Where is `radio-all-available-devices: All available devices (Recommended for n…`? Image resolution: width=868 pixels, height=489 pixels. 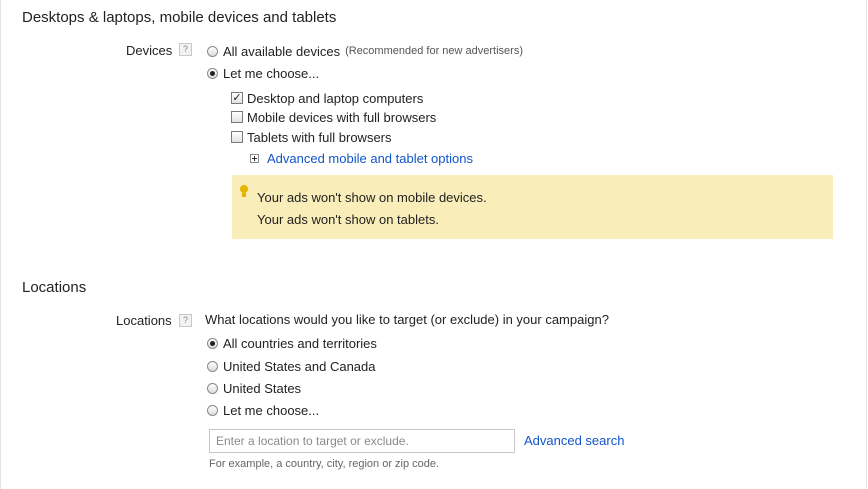 radio-all-available-devices: All available devices (Recommended for n… is located at coordinates (365, 51).